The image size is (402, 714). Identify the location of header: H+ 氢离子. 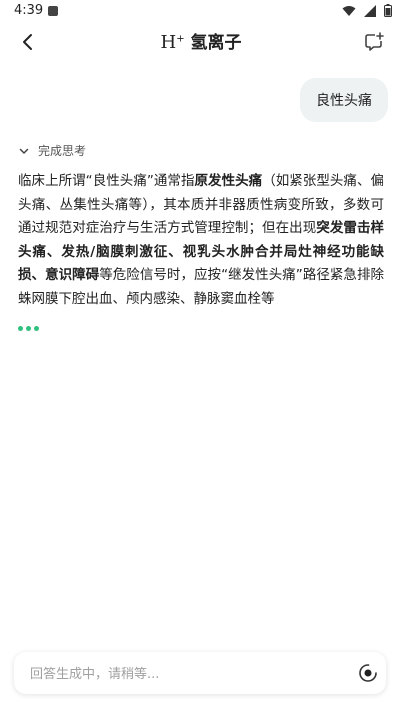
(201, 42).